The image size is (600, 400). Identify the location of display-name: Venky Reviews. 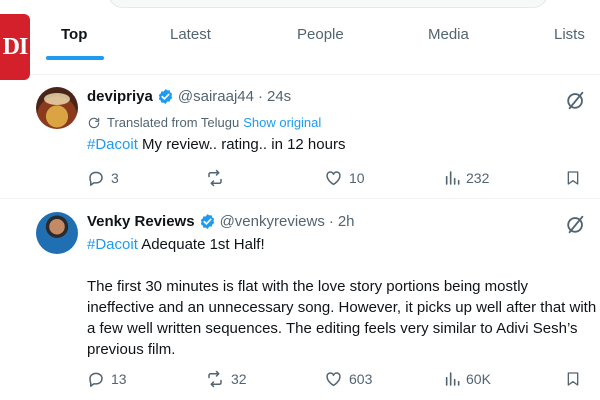
(141, 221).